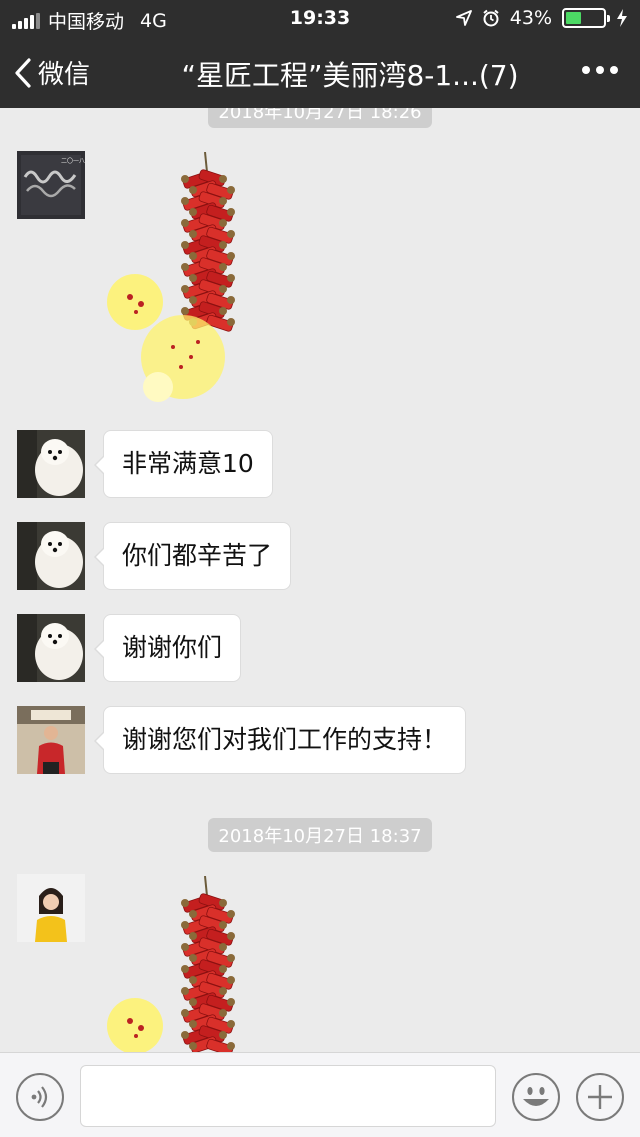 This screenshot has width=640, height=1137. What do you see at coordinates (530, 18) in the screenshot?
I see `battery-percent: 43%` at bounding box center [530, 18].